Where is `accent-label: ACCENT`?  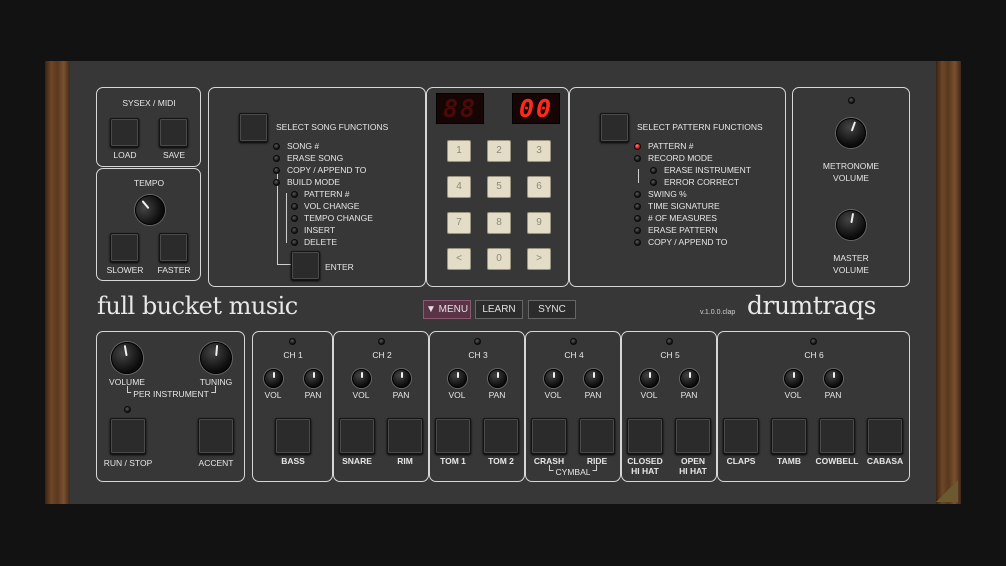
accent-label: ACCENT is located at coordinates (216, 463).